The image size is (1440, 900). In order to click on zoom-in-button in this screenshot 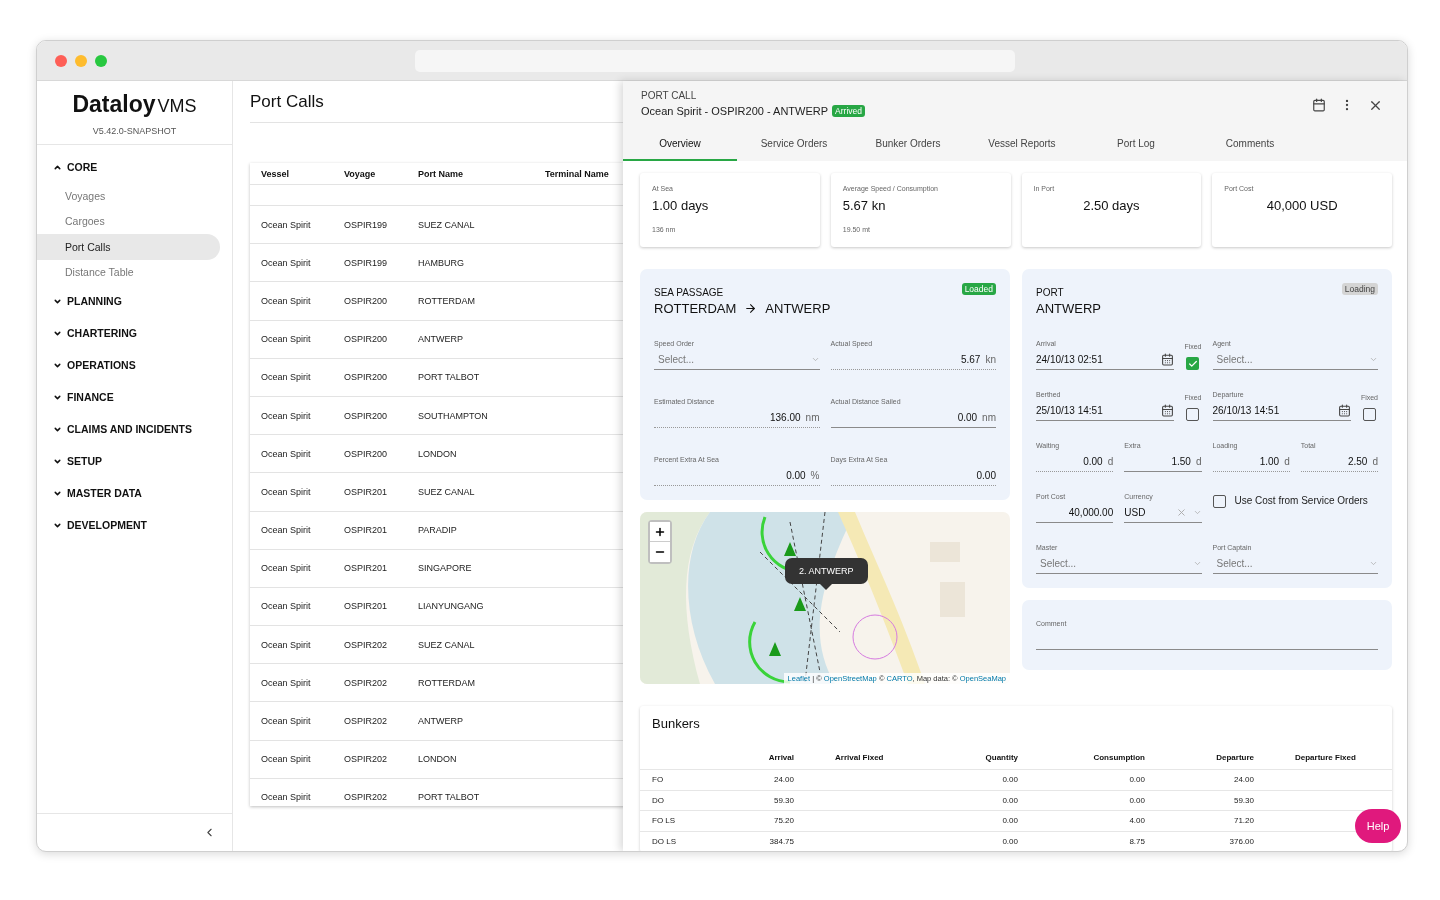, I will do `click(660, 532)`.